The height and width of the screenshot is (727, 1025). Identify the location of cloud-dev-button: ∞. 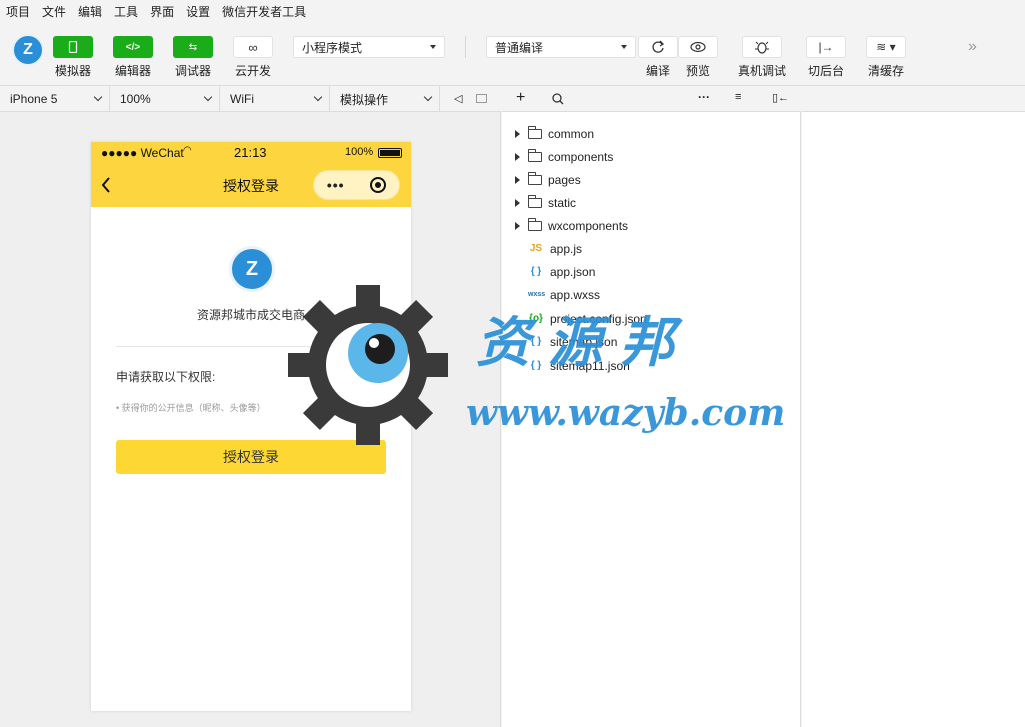
(253, 47).